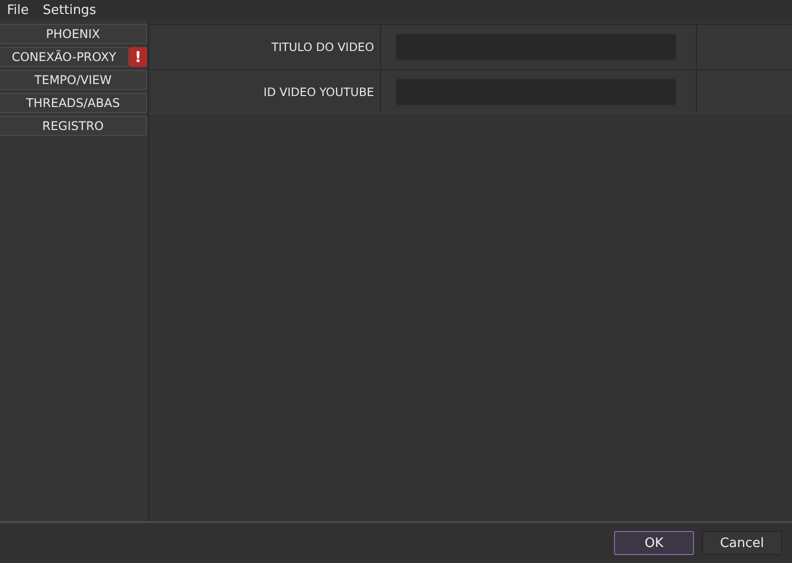 The height and width of the screenshot is (563, 792). I want to click on field-label: TITULO DO VIDEO, so click(322, 47).